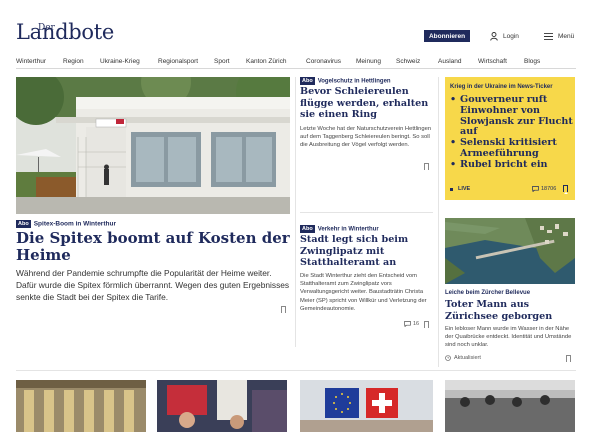 The image size is (600, 432). What do you see at coordinates (501, 87) in the screenshot?
I see `ticker-kicker: Krieg in der Ukraine im News-Ticker` at bounding box center [501, 87].